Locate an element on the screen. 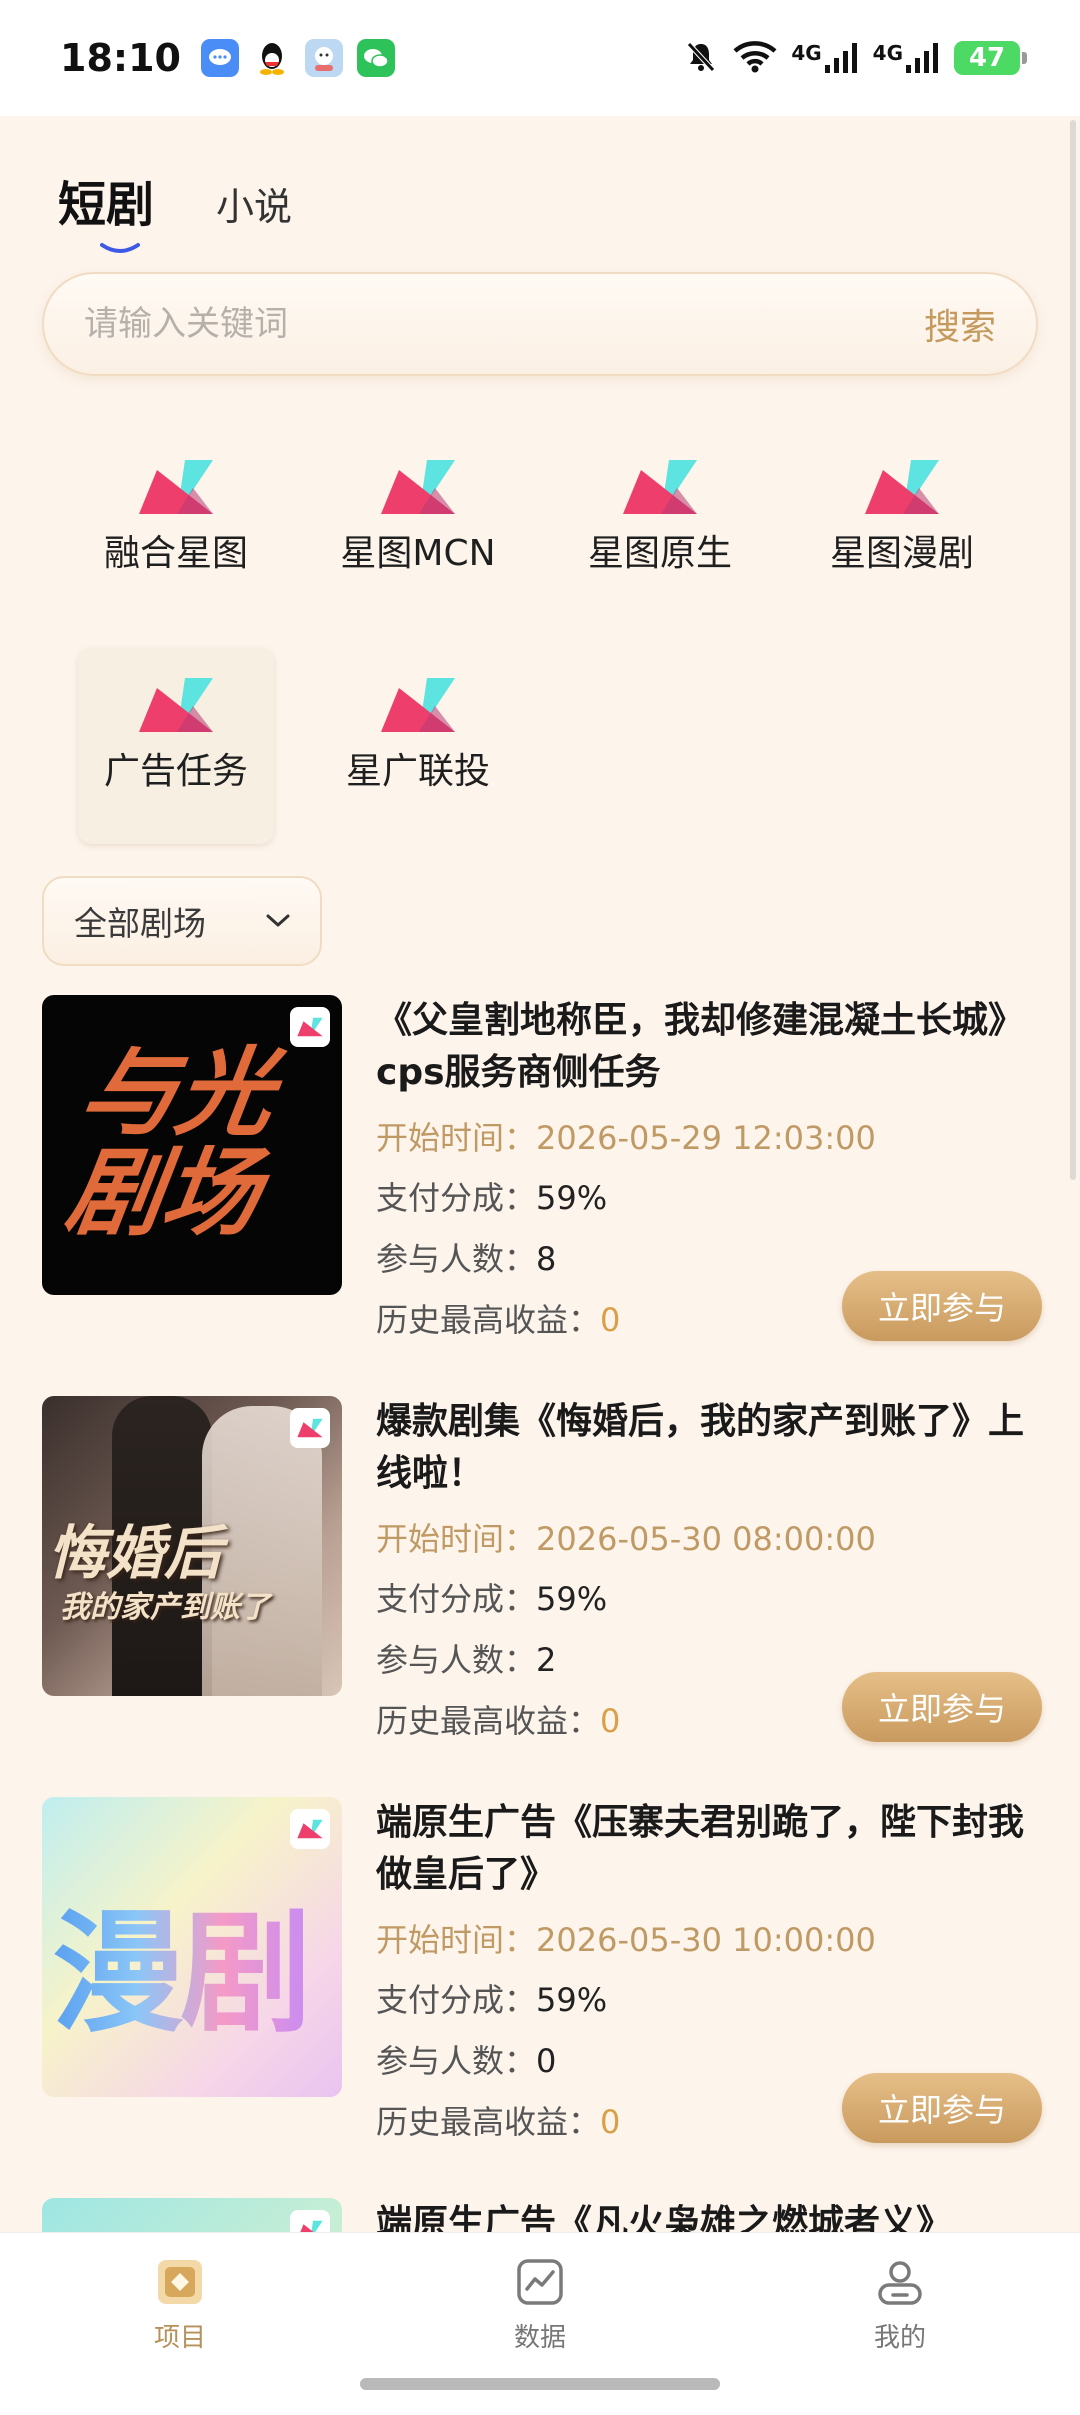  nav-profile: 我的 is located at coordinates (900, 2305).